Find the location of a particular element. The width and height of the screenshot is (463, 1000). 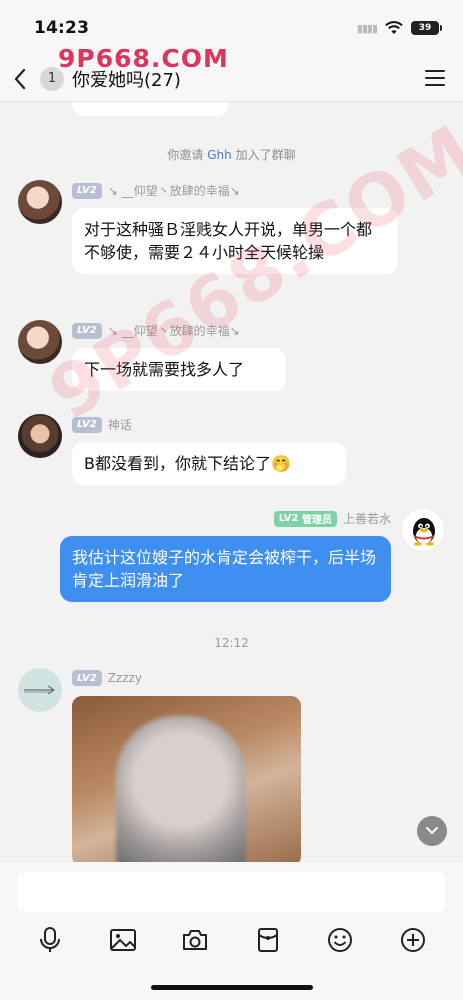

role-text: 管理员 is located at coordinates (316, 520).